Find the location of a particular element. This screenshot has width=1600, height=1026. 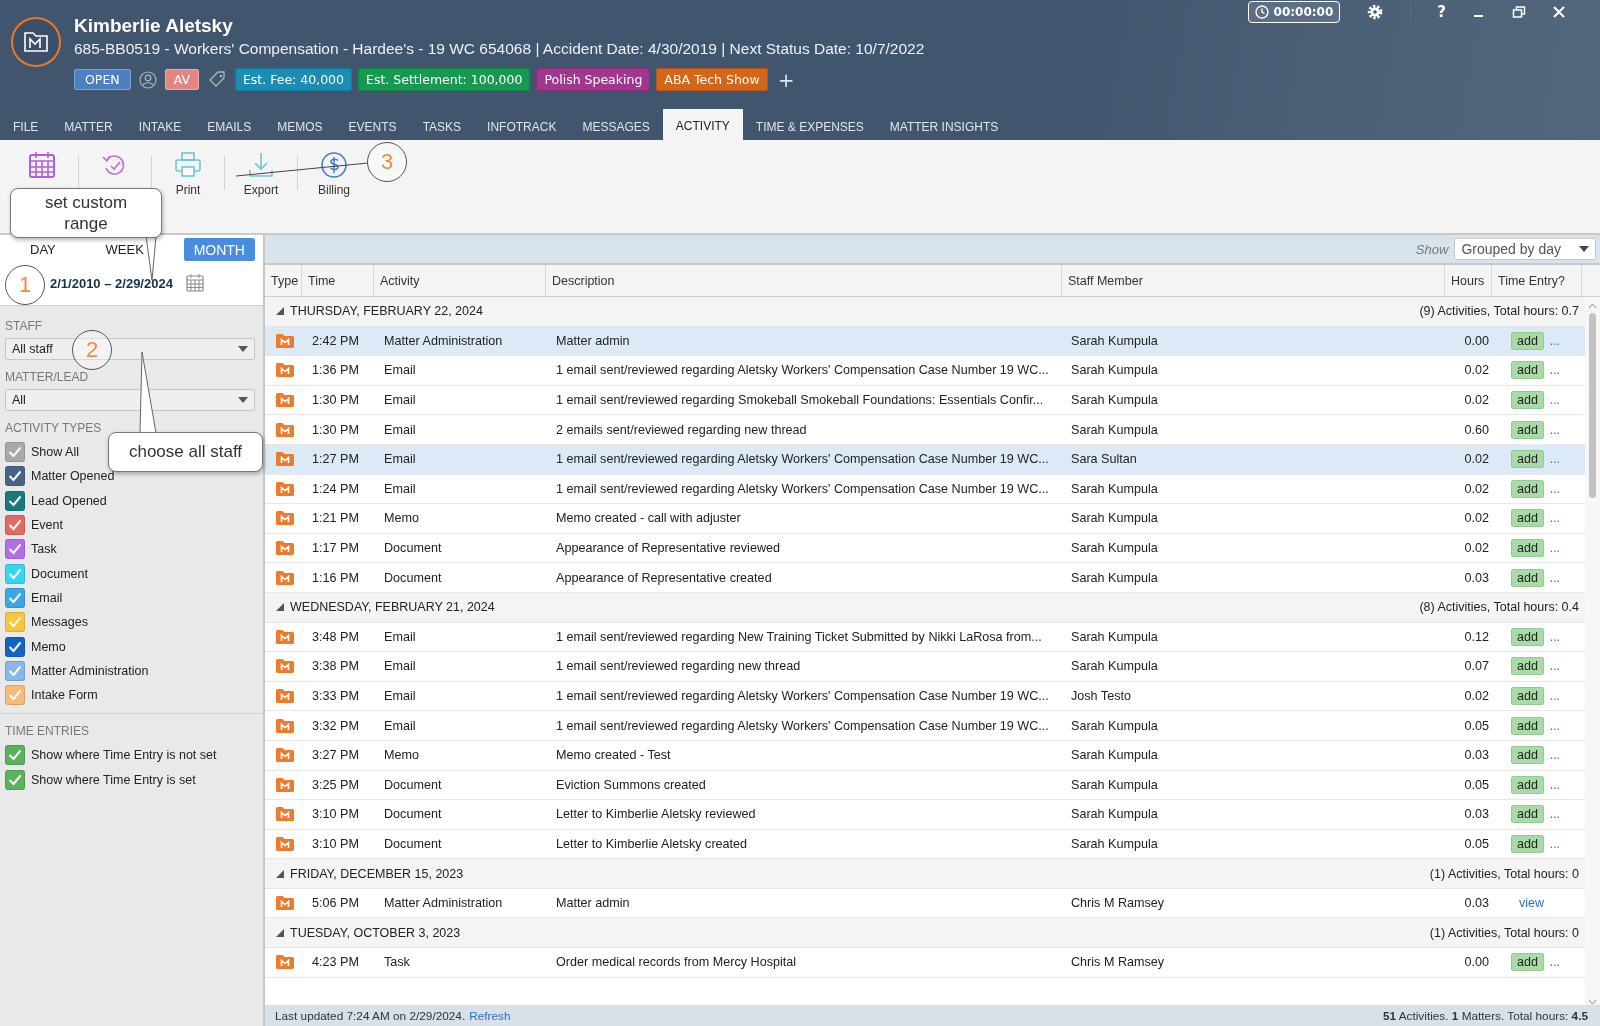

matter-tag: Est. Fee: 40,000 is located at coordinates (293, 79).